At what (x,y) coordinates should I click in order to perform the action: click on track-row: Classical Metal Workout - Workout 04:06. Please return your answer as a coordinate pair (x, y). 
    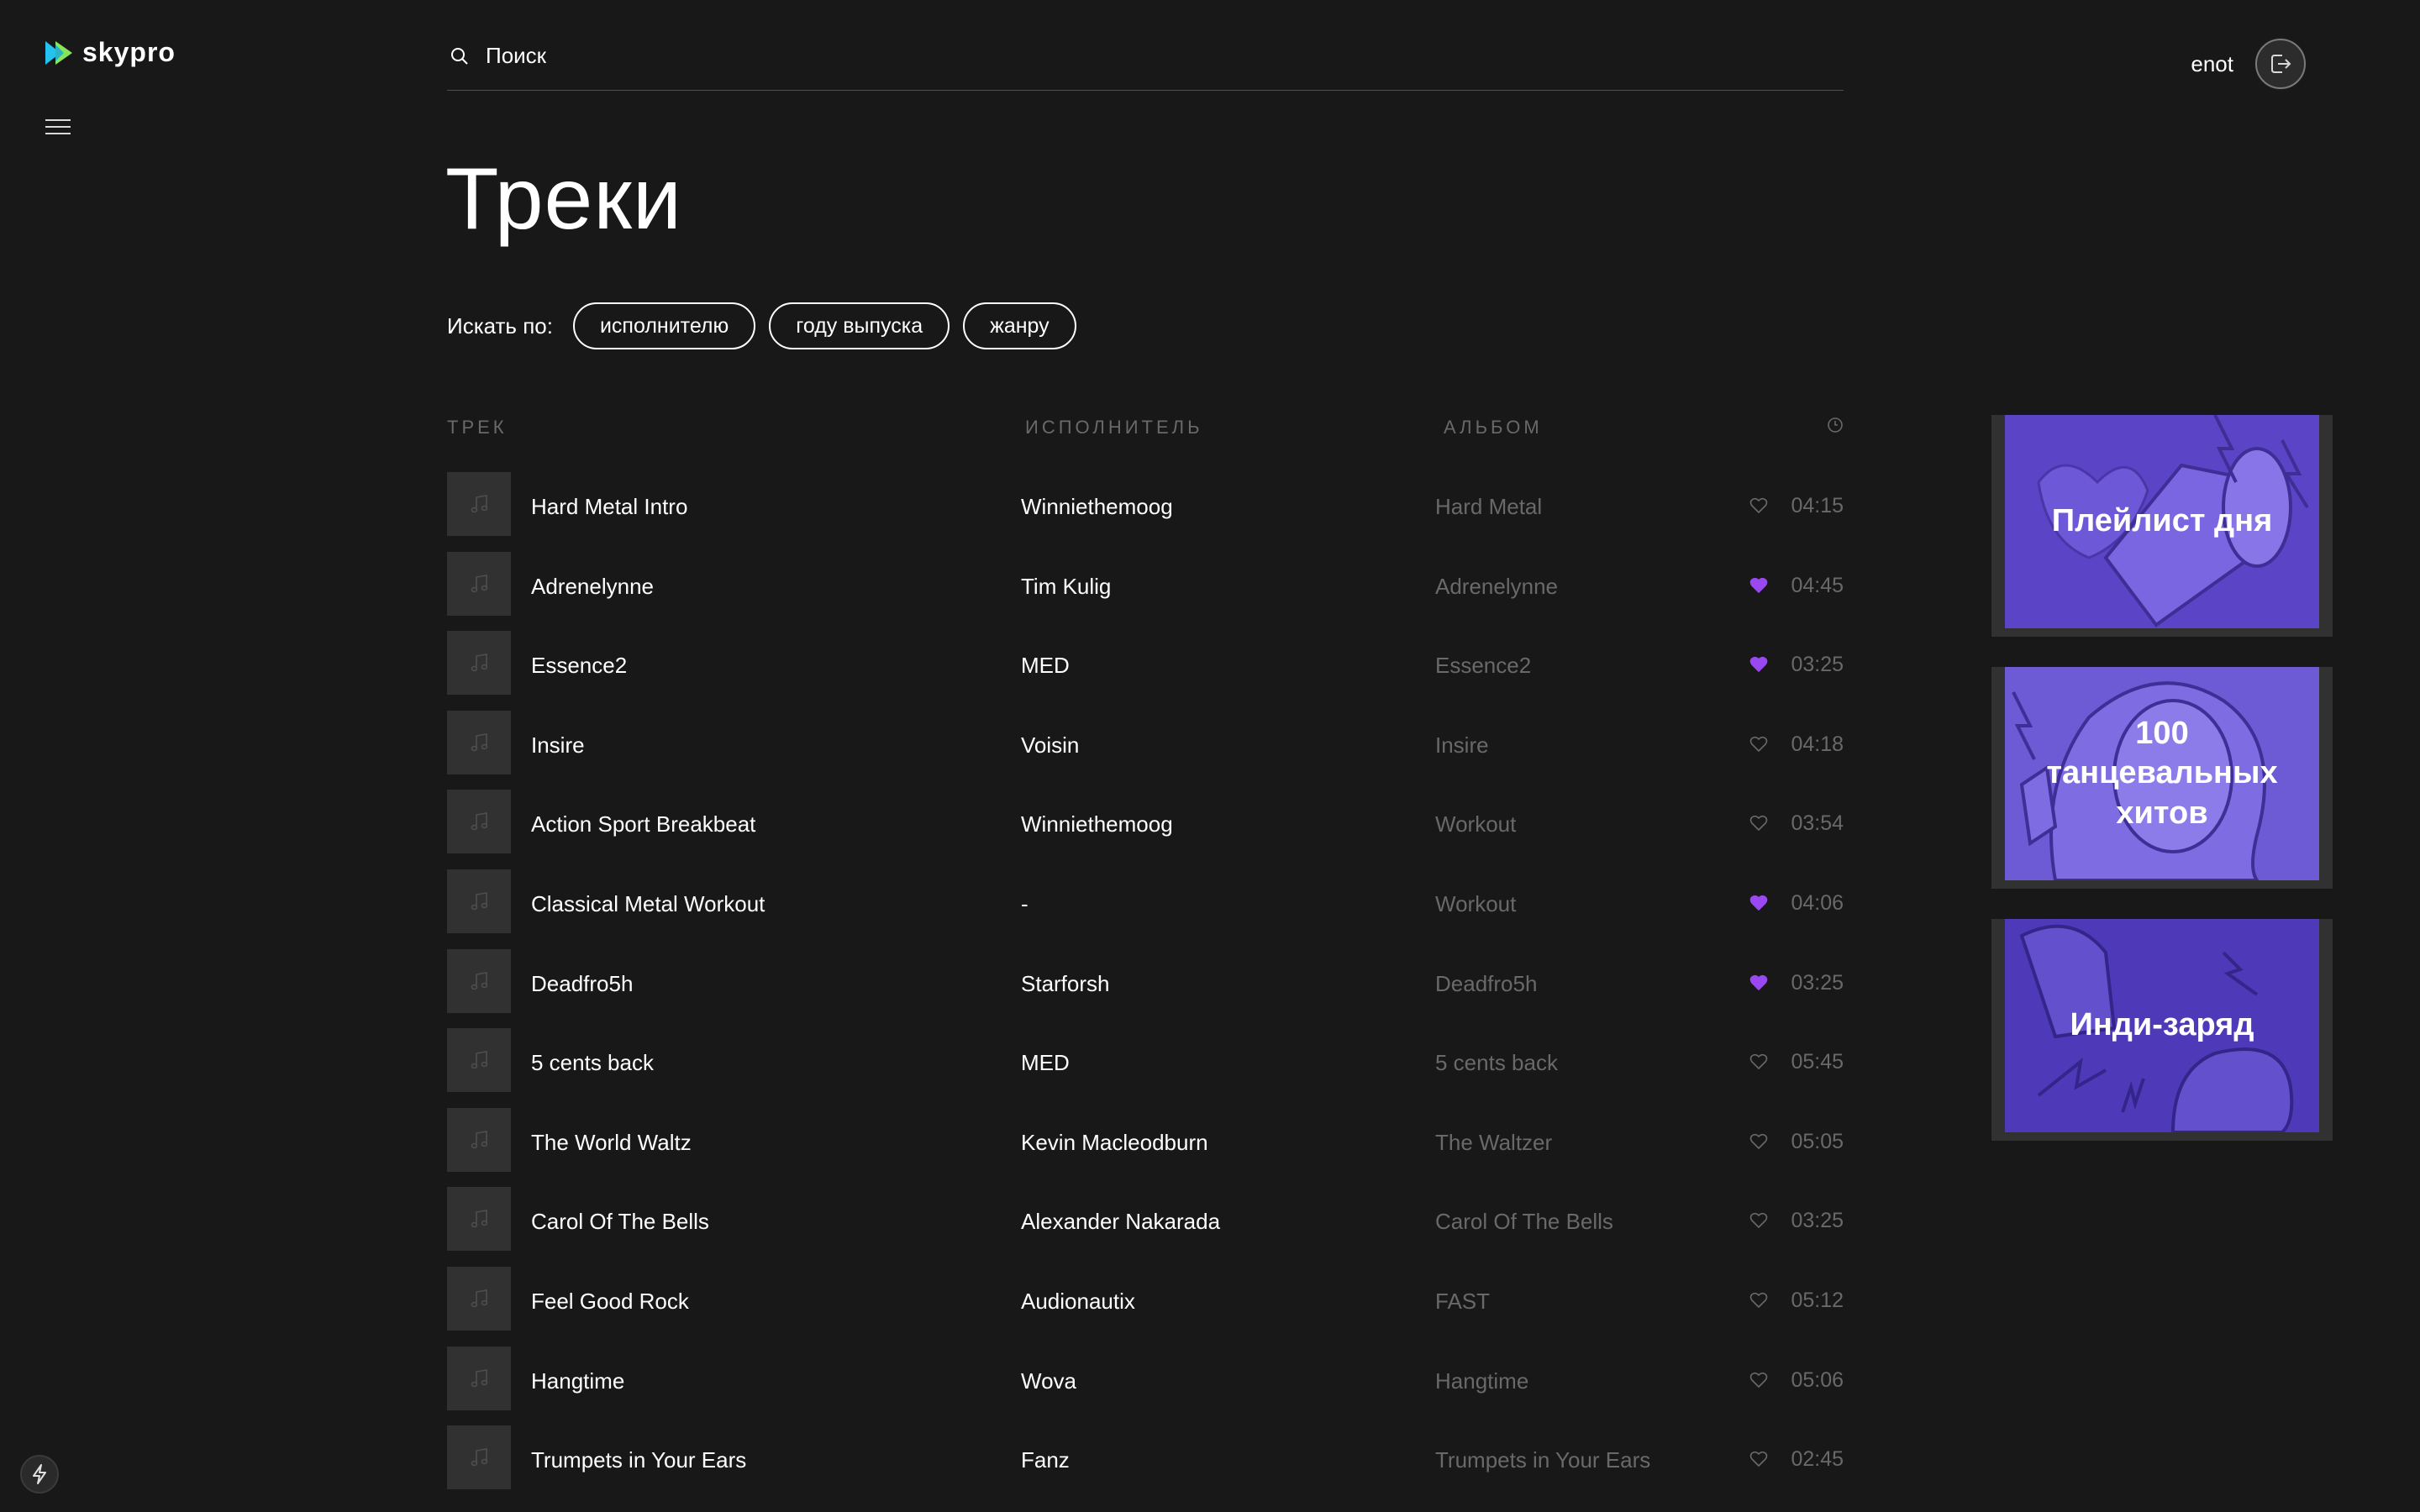
    Looking at the image, I should click on (1145, 902).